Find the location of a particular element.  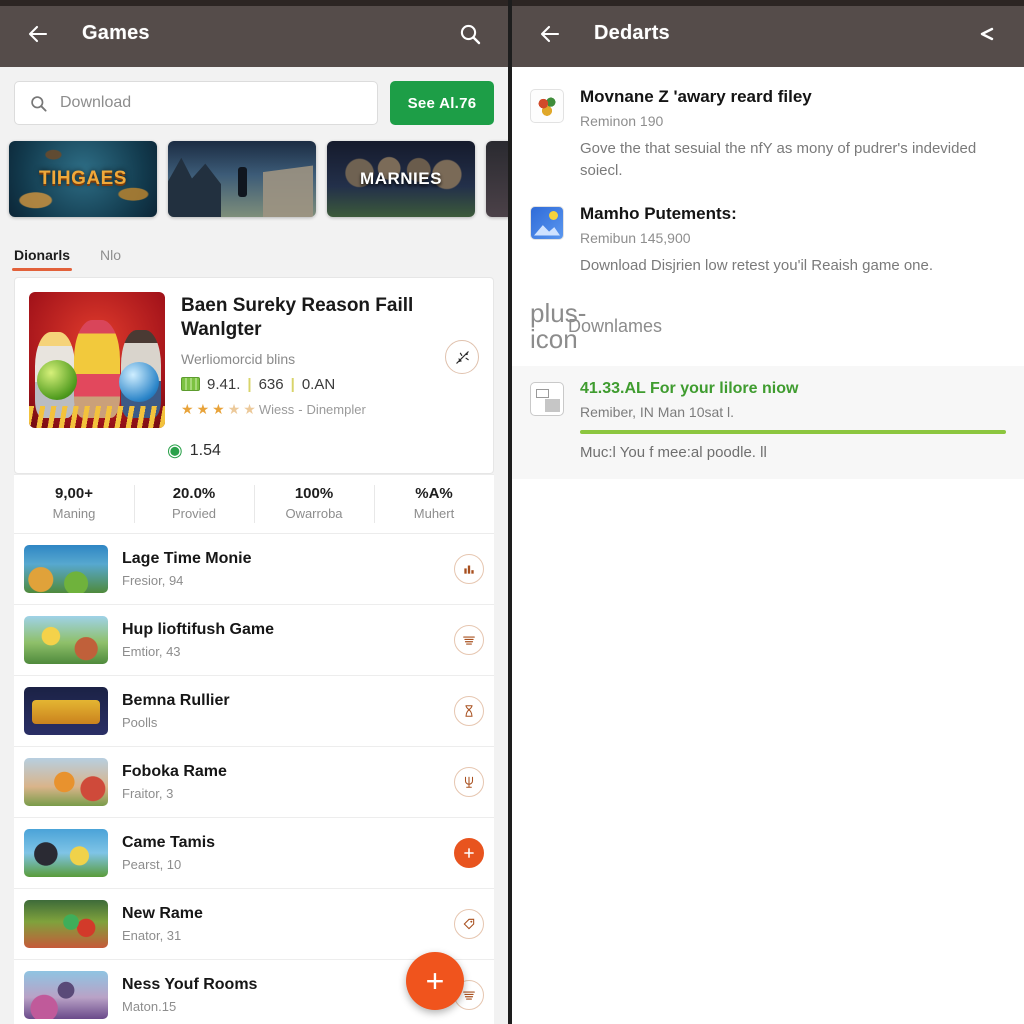

list-item: Bemna Rullier Poolls is located at coordinates (254, 711).